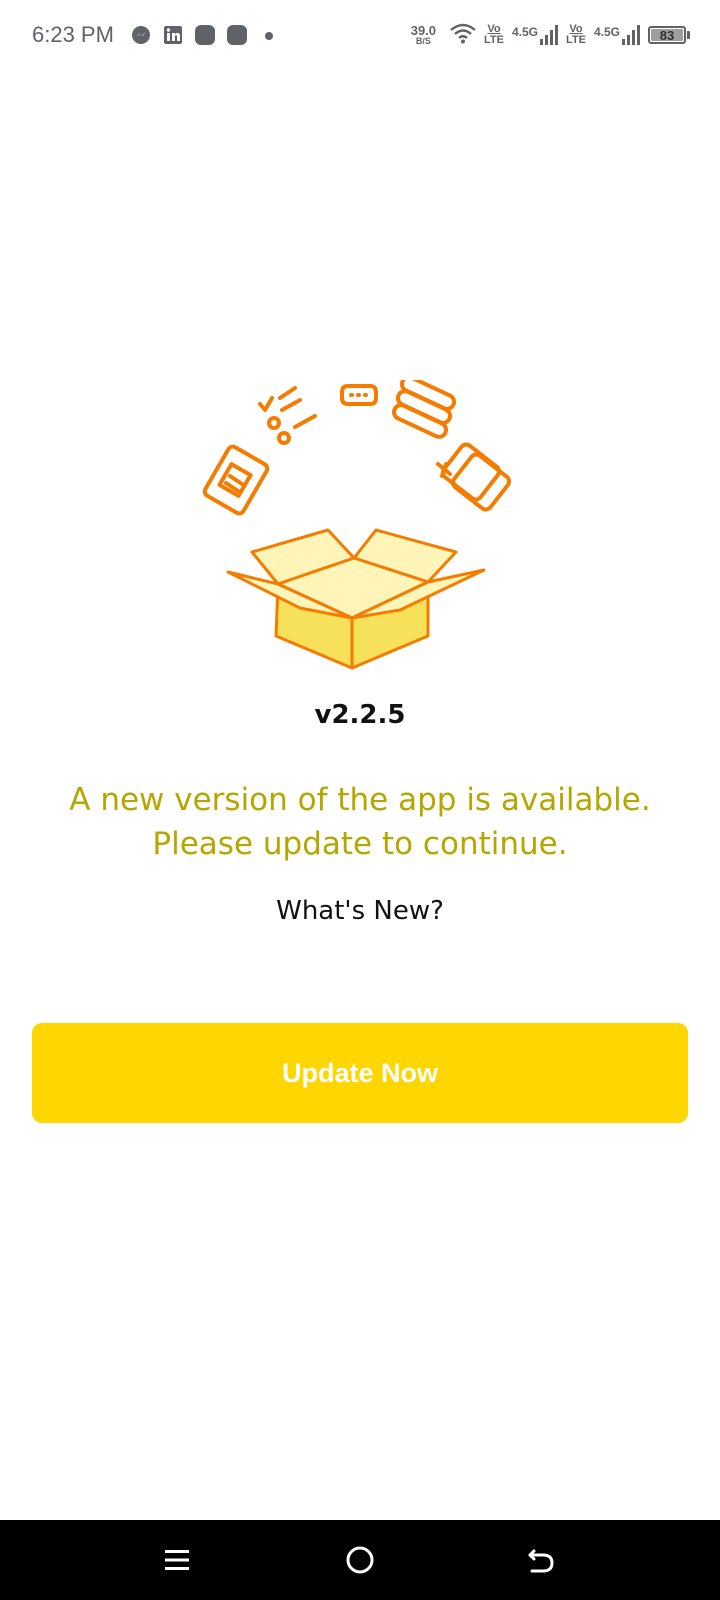 This screenshot has width=720, height=1600. I want to click on chat-bubble-icon, so click(359, 395).